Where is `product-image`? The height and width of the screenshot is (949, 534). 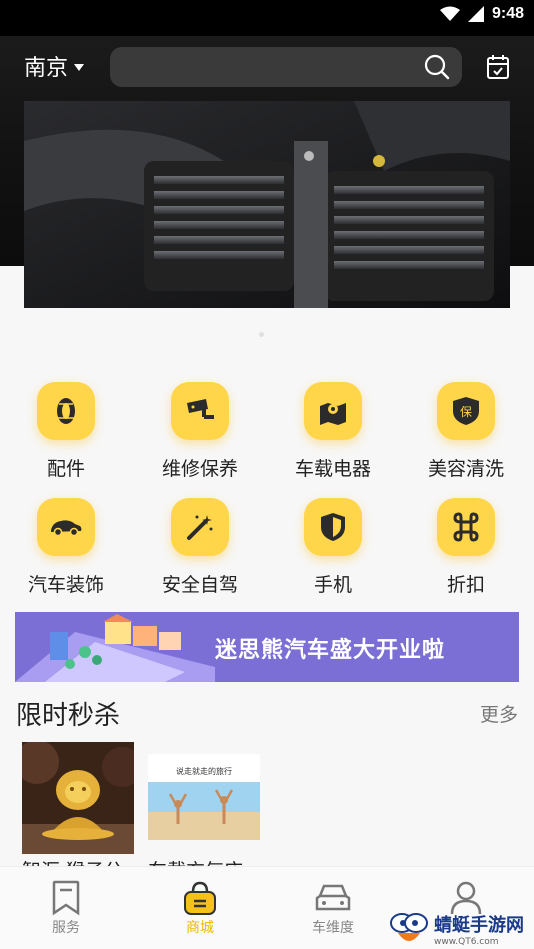
product-image is located at coordinates (78, 798).